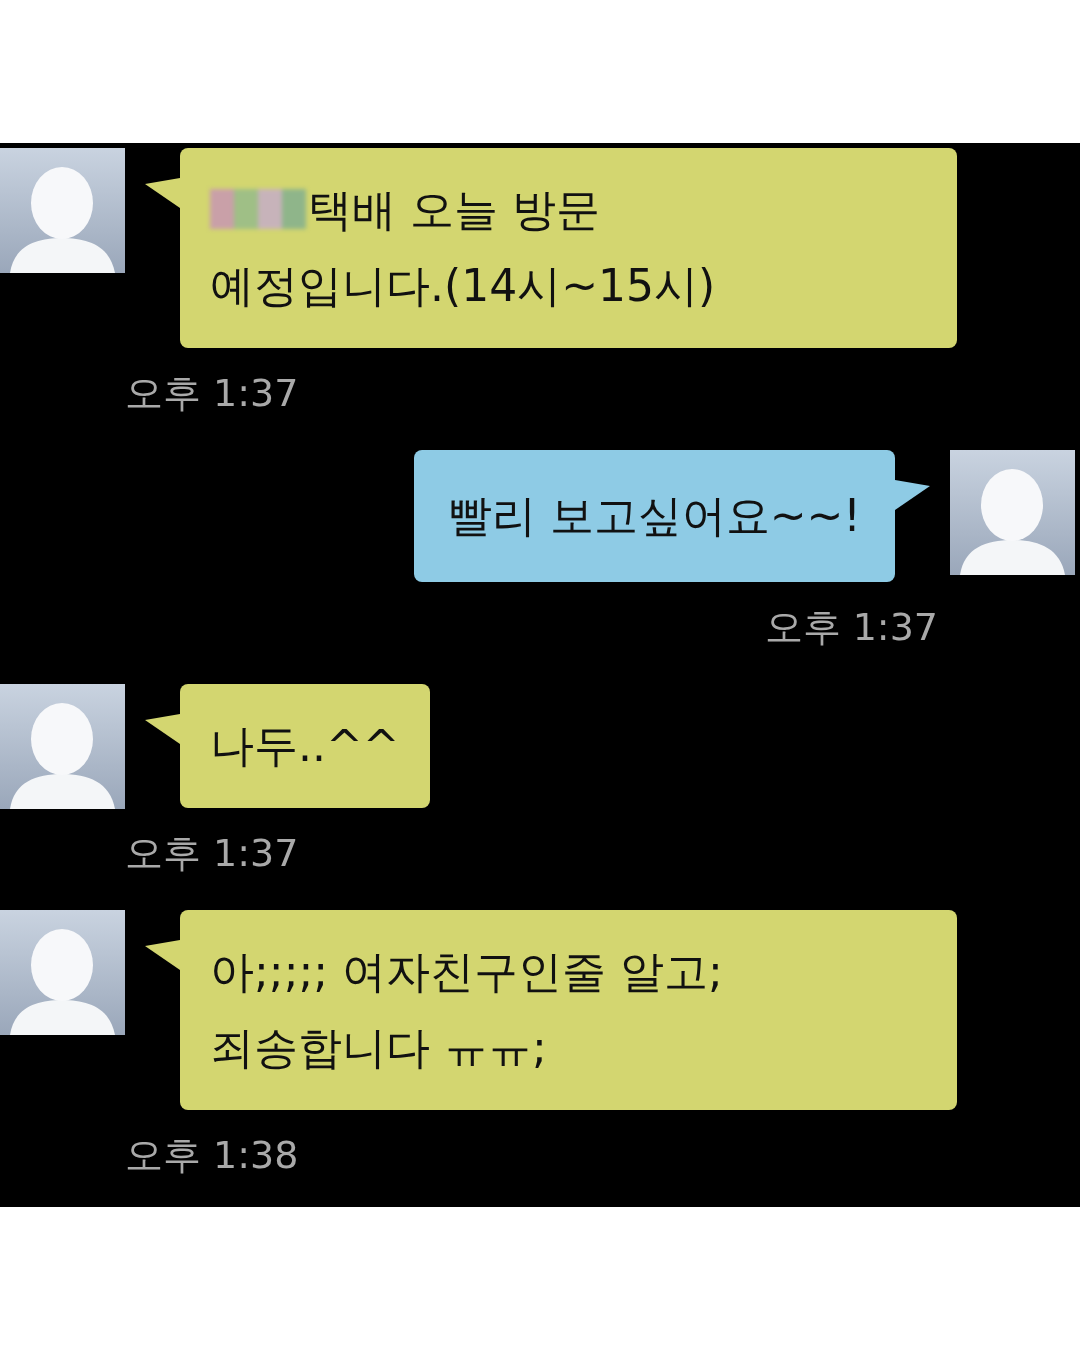 The height and width of the screenshot is (1350, 1080). I want to click on message-bubble: 아;;;;; 여자친구인줄 알고; 죄송합니다 ㅠㅠ;, so click(568, 1010).